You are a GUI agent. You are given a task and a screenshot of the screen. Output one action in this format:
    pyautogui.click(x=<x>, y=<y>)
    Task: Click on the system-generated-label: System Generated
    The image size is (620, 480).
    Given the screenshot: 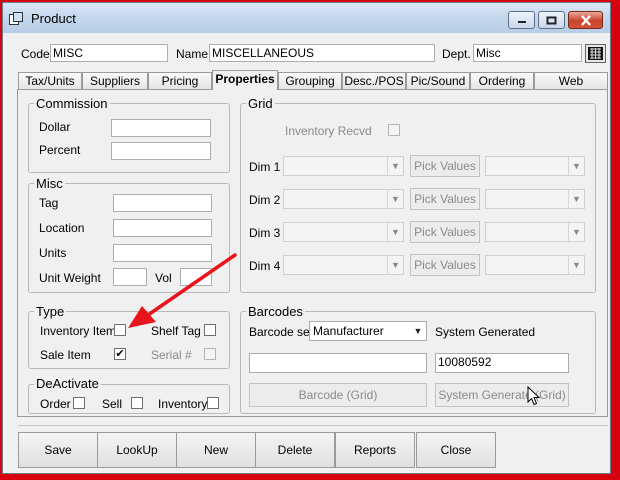 What is the action you would take?
    pyautogui.click(x=485, y=332)
    